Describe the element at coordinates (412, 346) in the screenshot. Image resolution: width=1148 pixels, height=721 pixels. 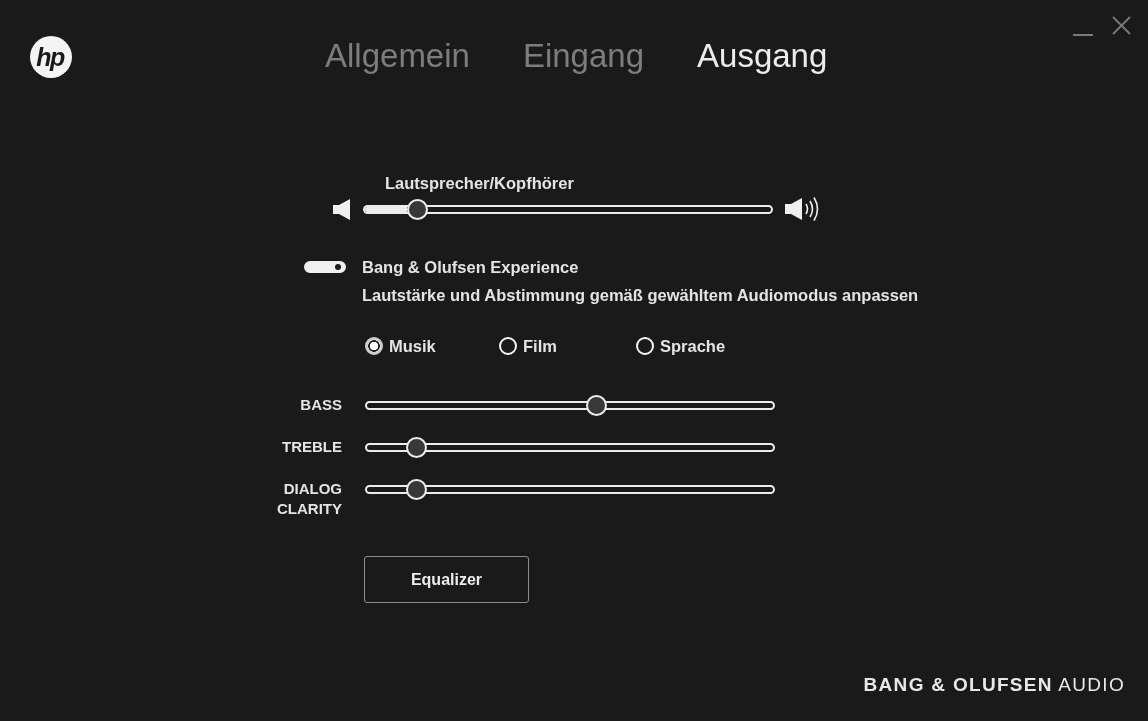
I see `radio-label: Musik` at that location.